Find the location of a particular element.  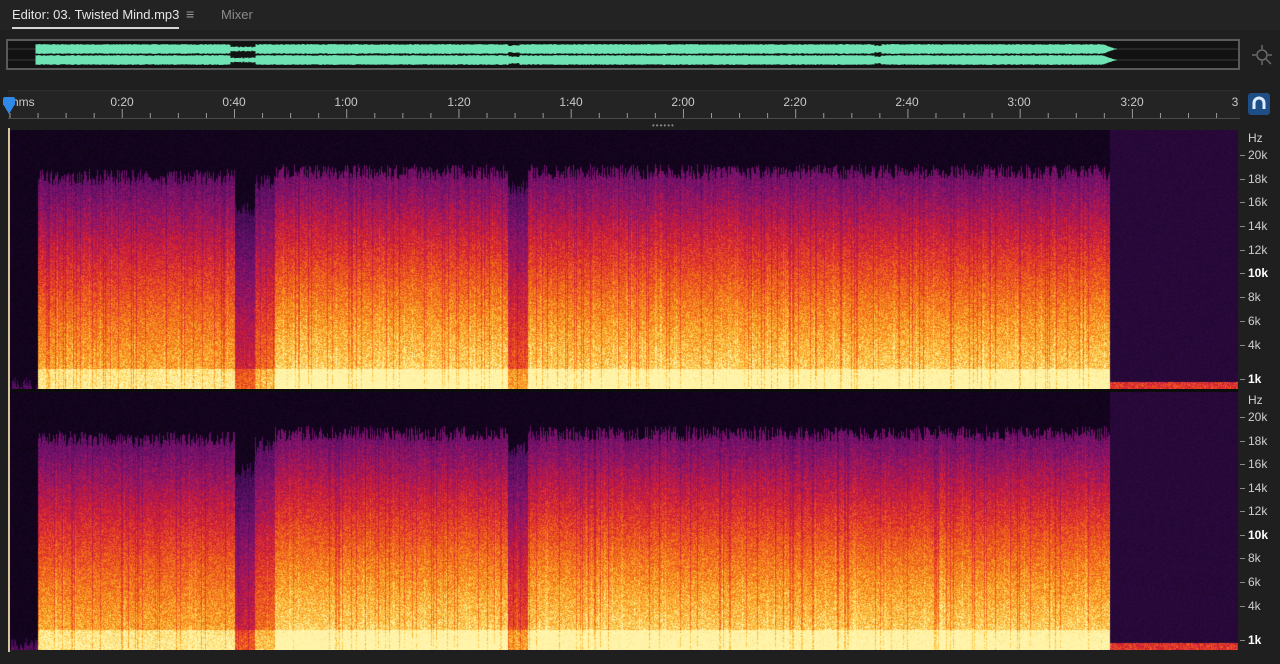

status-strip is located at coordinates (640, 658).